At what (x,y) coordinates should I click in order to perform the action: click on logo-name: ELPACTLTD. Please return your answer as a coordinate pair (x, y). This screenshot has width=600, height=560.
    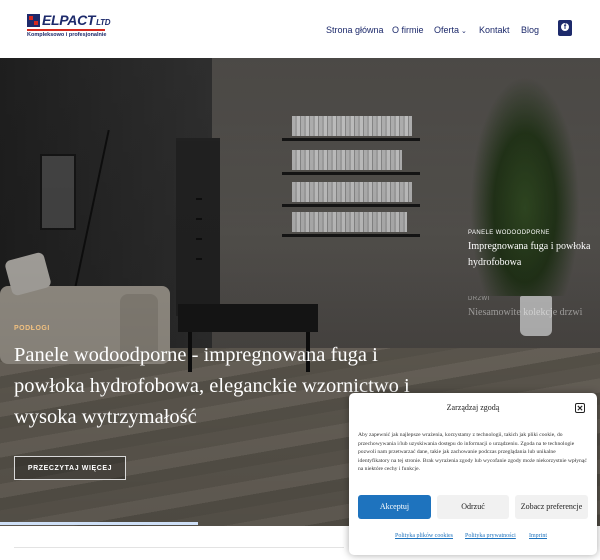
    Looking at the image, I should click on (76, 20).